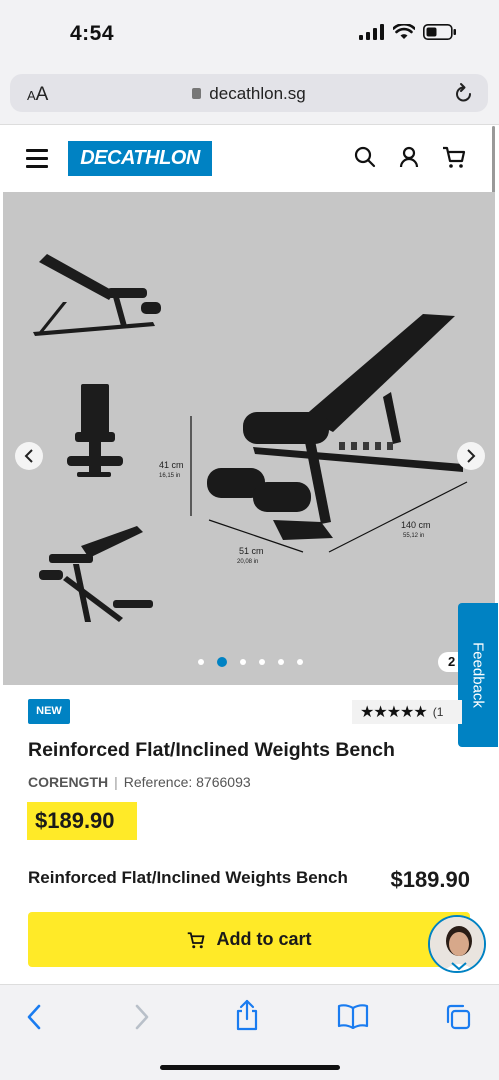 The height and width of the screenshot is (1080, 499). I want to click on chevron-left-icon, so click(28, 456).